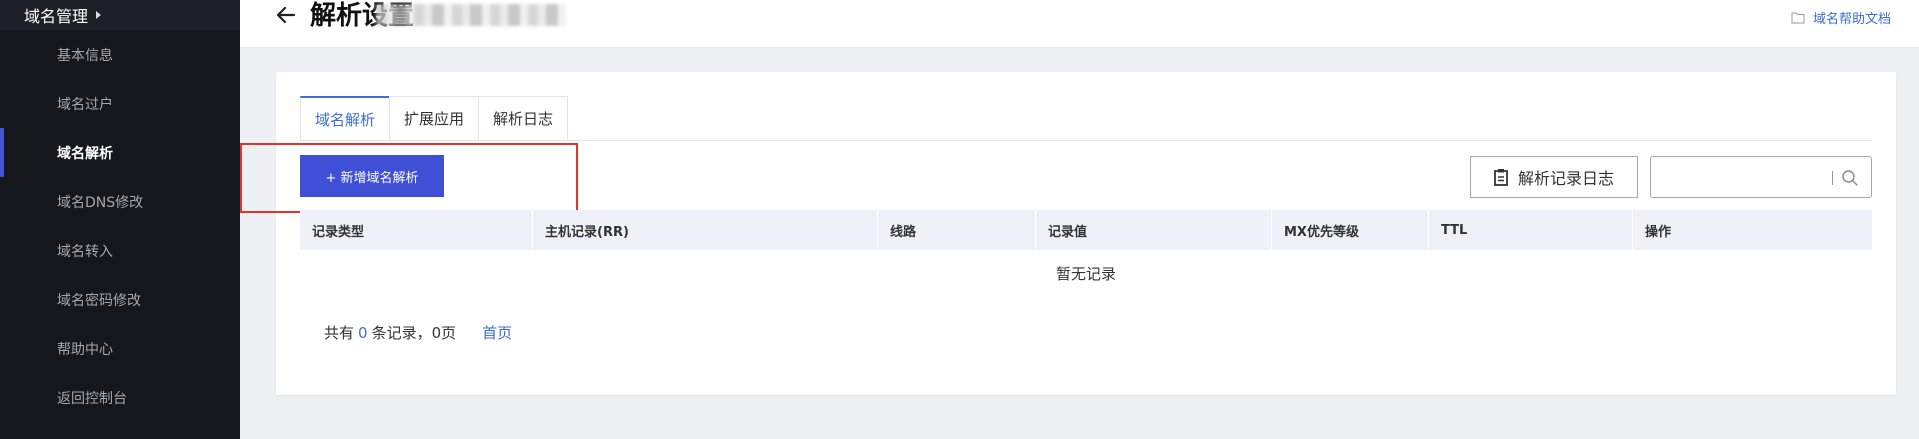 The image size is (1919, 439). Describe the element at coordinates (120, 103) in the screenshot. I see `sidebar-item-transfer-owner: 域名过户` at that location.